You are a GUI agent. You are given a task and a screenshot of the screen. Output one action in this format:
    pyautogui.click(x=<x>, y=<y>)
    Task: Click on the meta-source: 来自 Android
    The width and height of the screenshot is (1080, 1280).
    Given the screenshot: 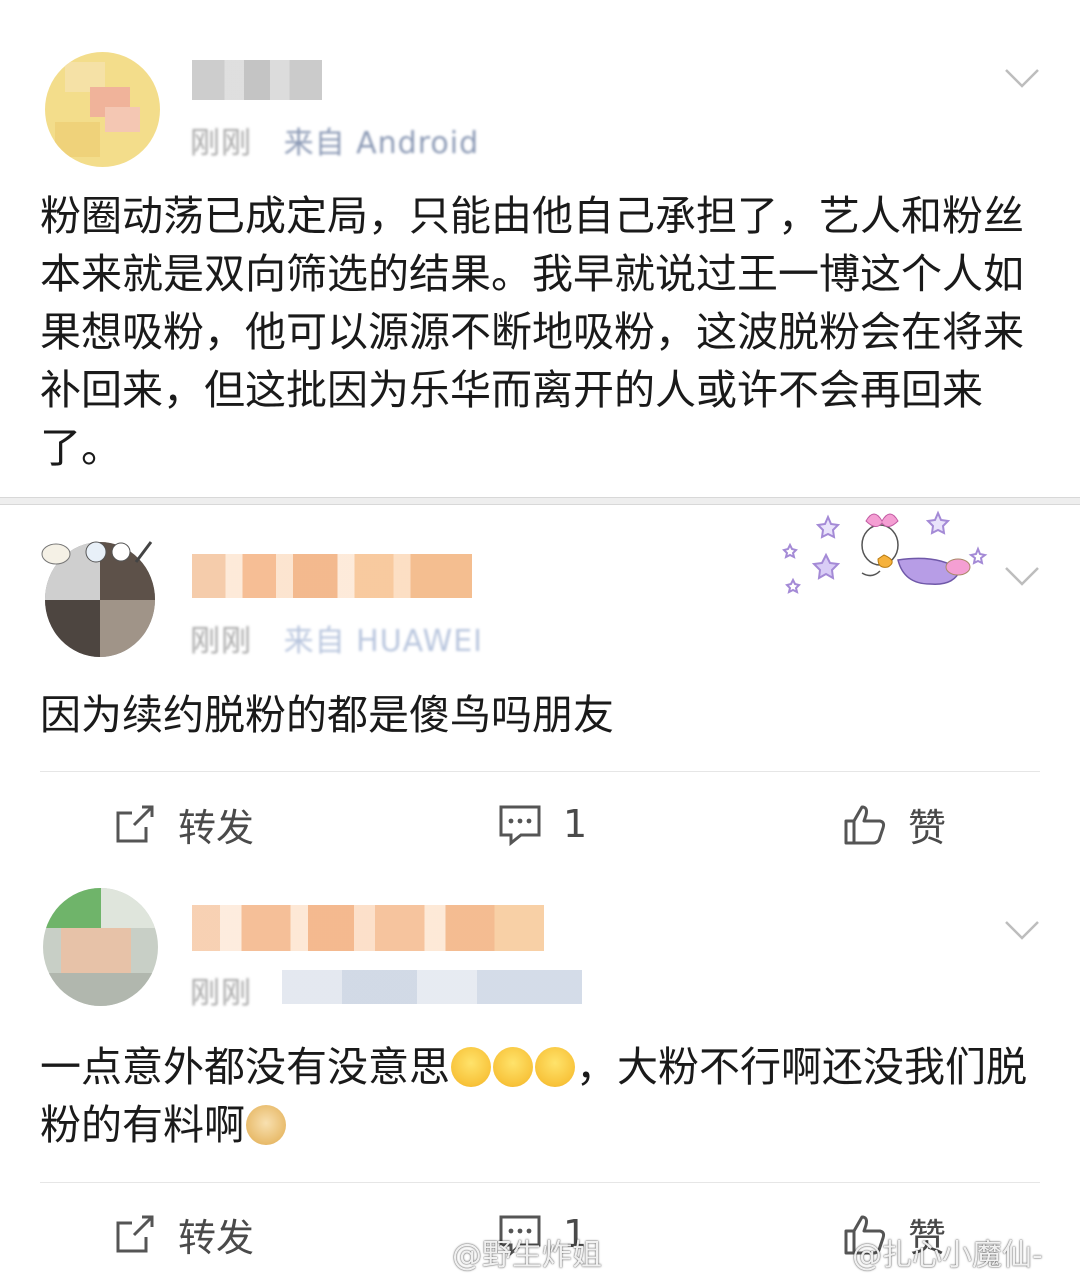 What is the action you would take?
    pyautogui.click(x=381, y=143)
    